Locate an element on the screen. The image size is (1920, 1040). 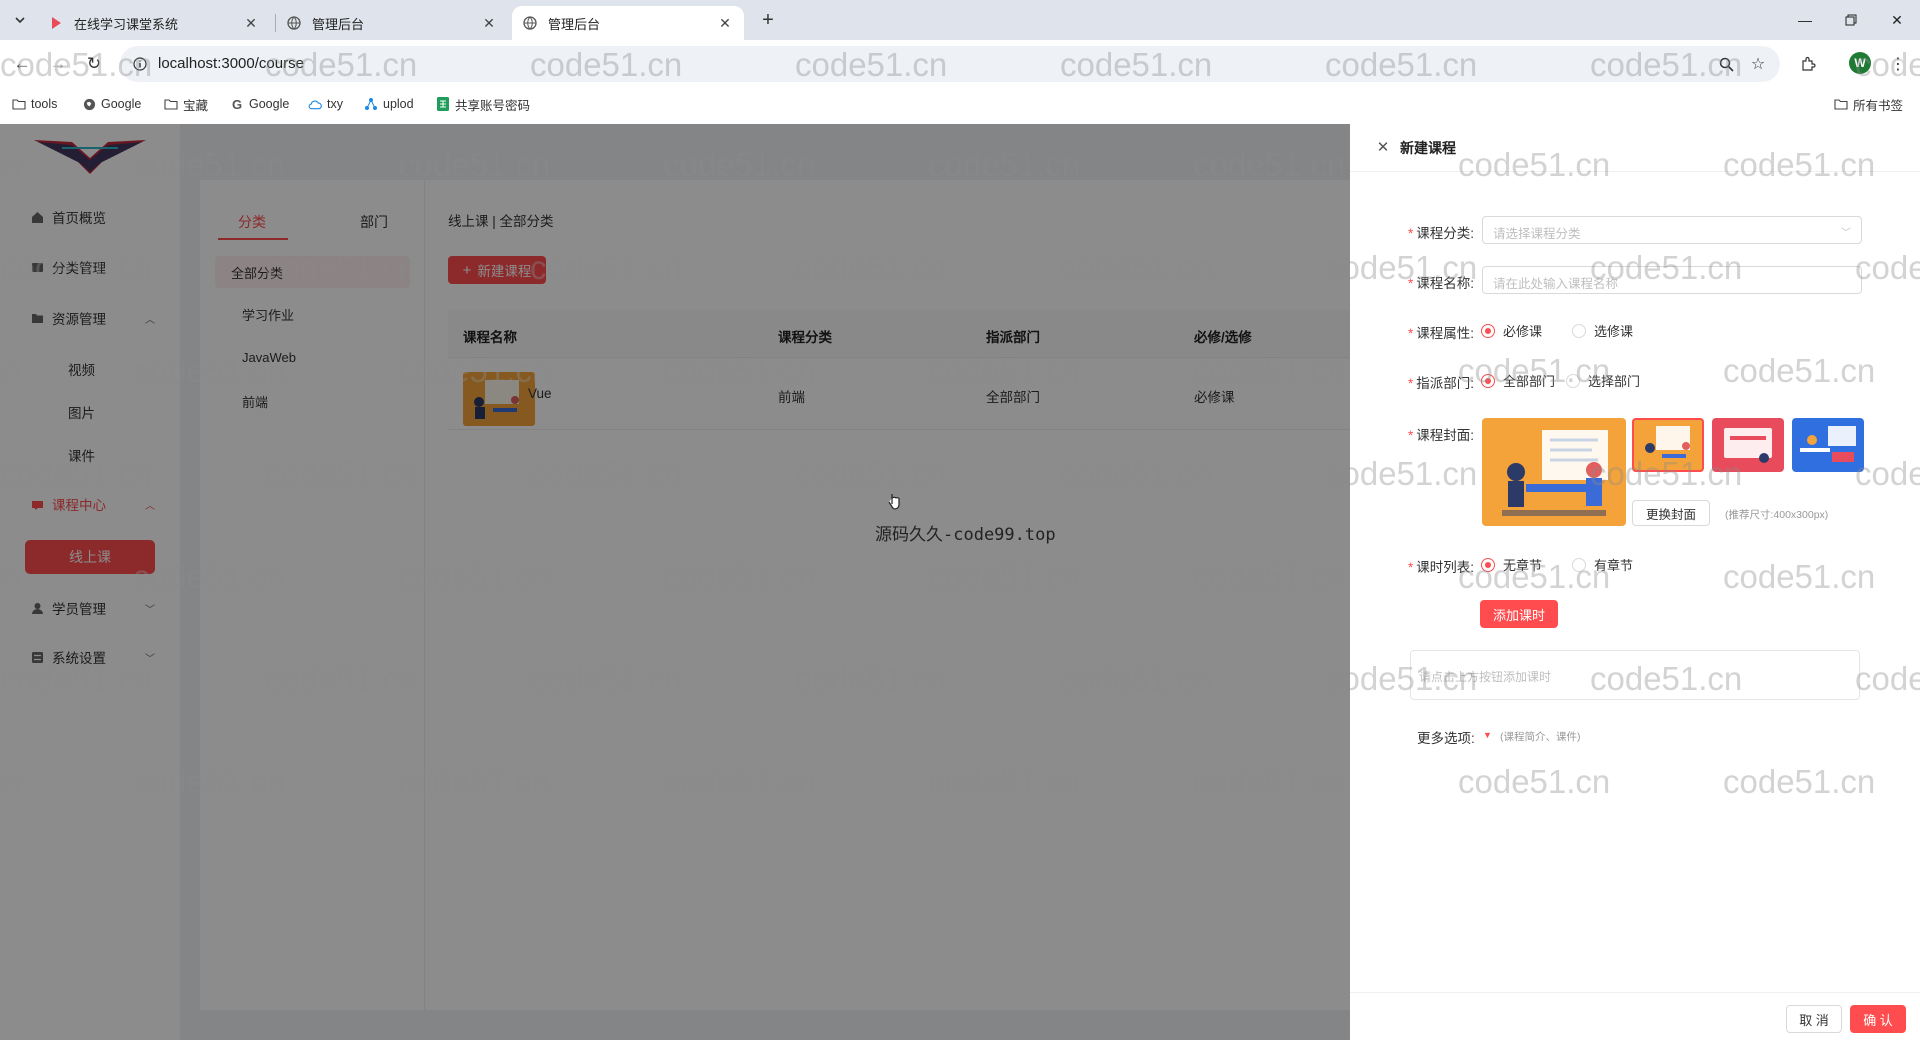
radio-select-department: 选择部门 is located at coordinates (1603, 380).